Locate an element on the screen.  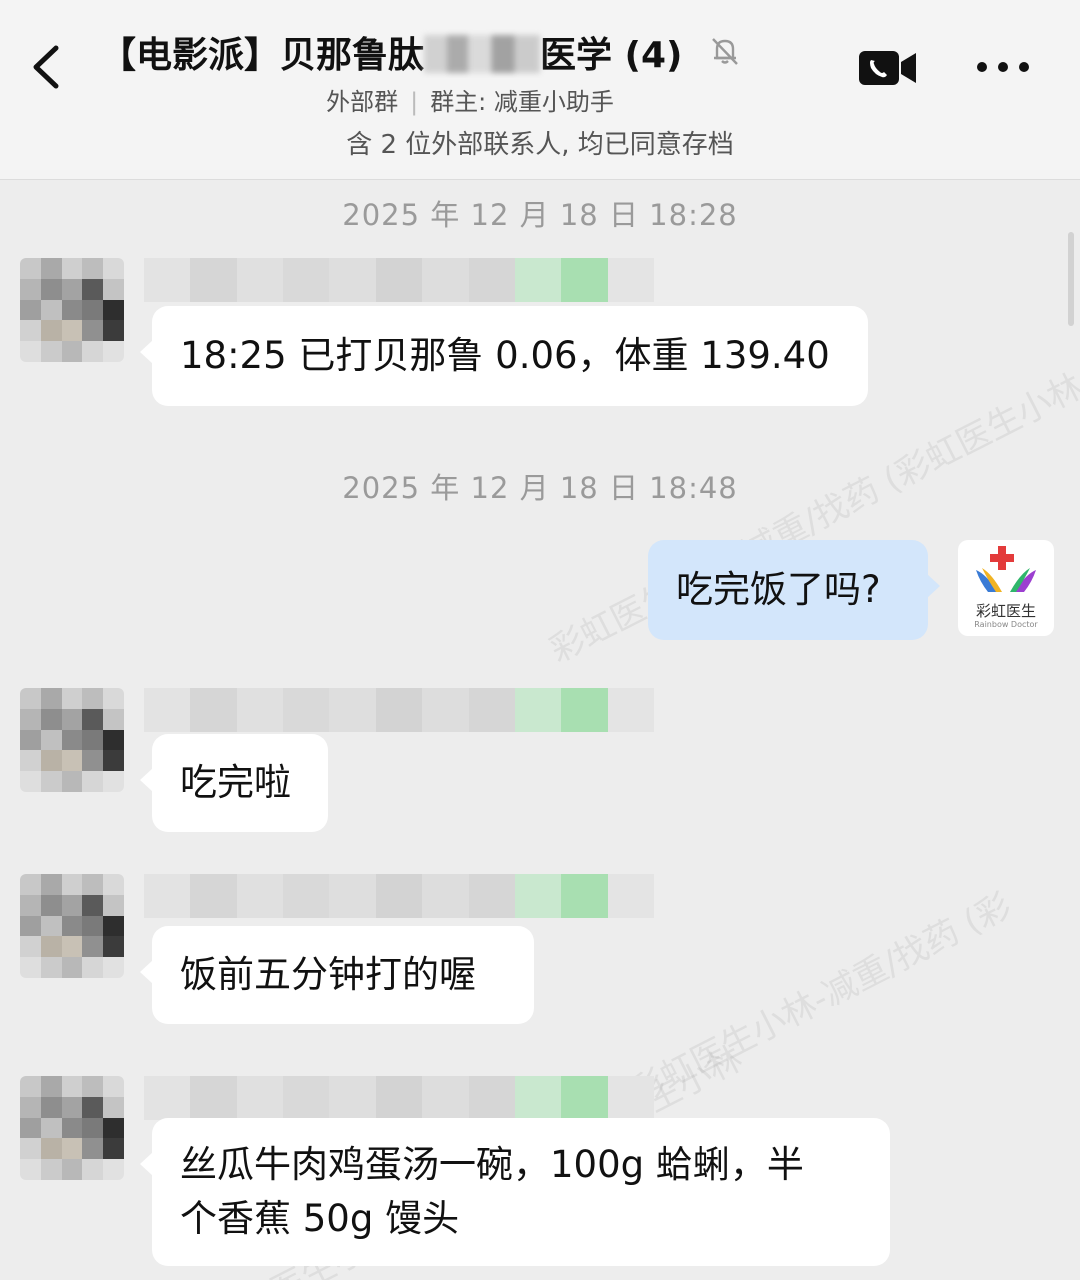
message-bubble: 丝瓜牛肉鸡蛋汤一碗，100g 蛤蜊，半 个香蕉 50g 馒头 is located at coordinates (515, 1192).